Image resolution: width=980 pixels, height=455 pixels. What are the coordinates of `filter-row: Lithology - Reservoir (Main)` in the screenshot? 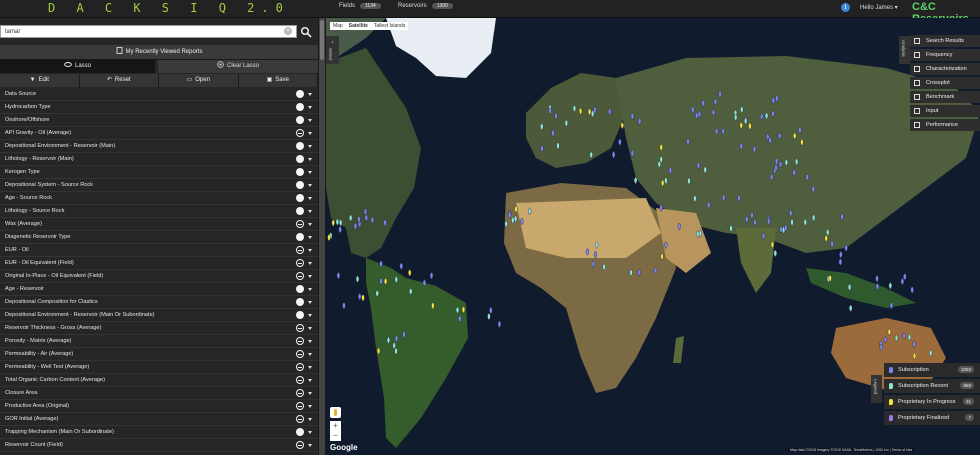 It's located at (159, 159).